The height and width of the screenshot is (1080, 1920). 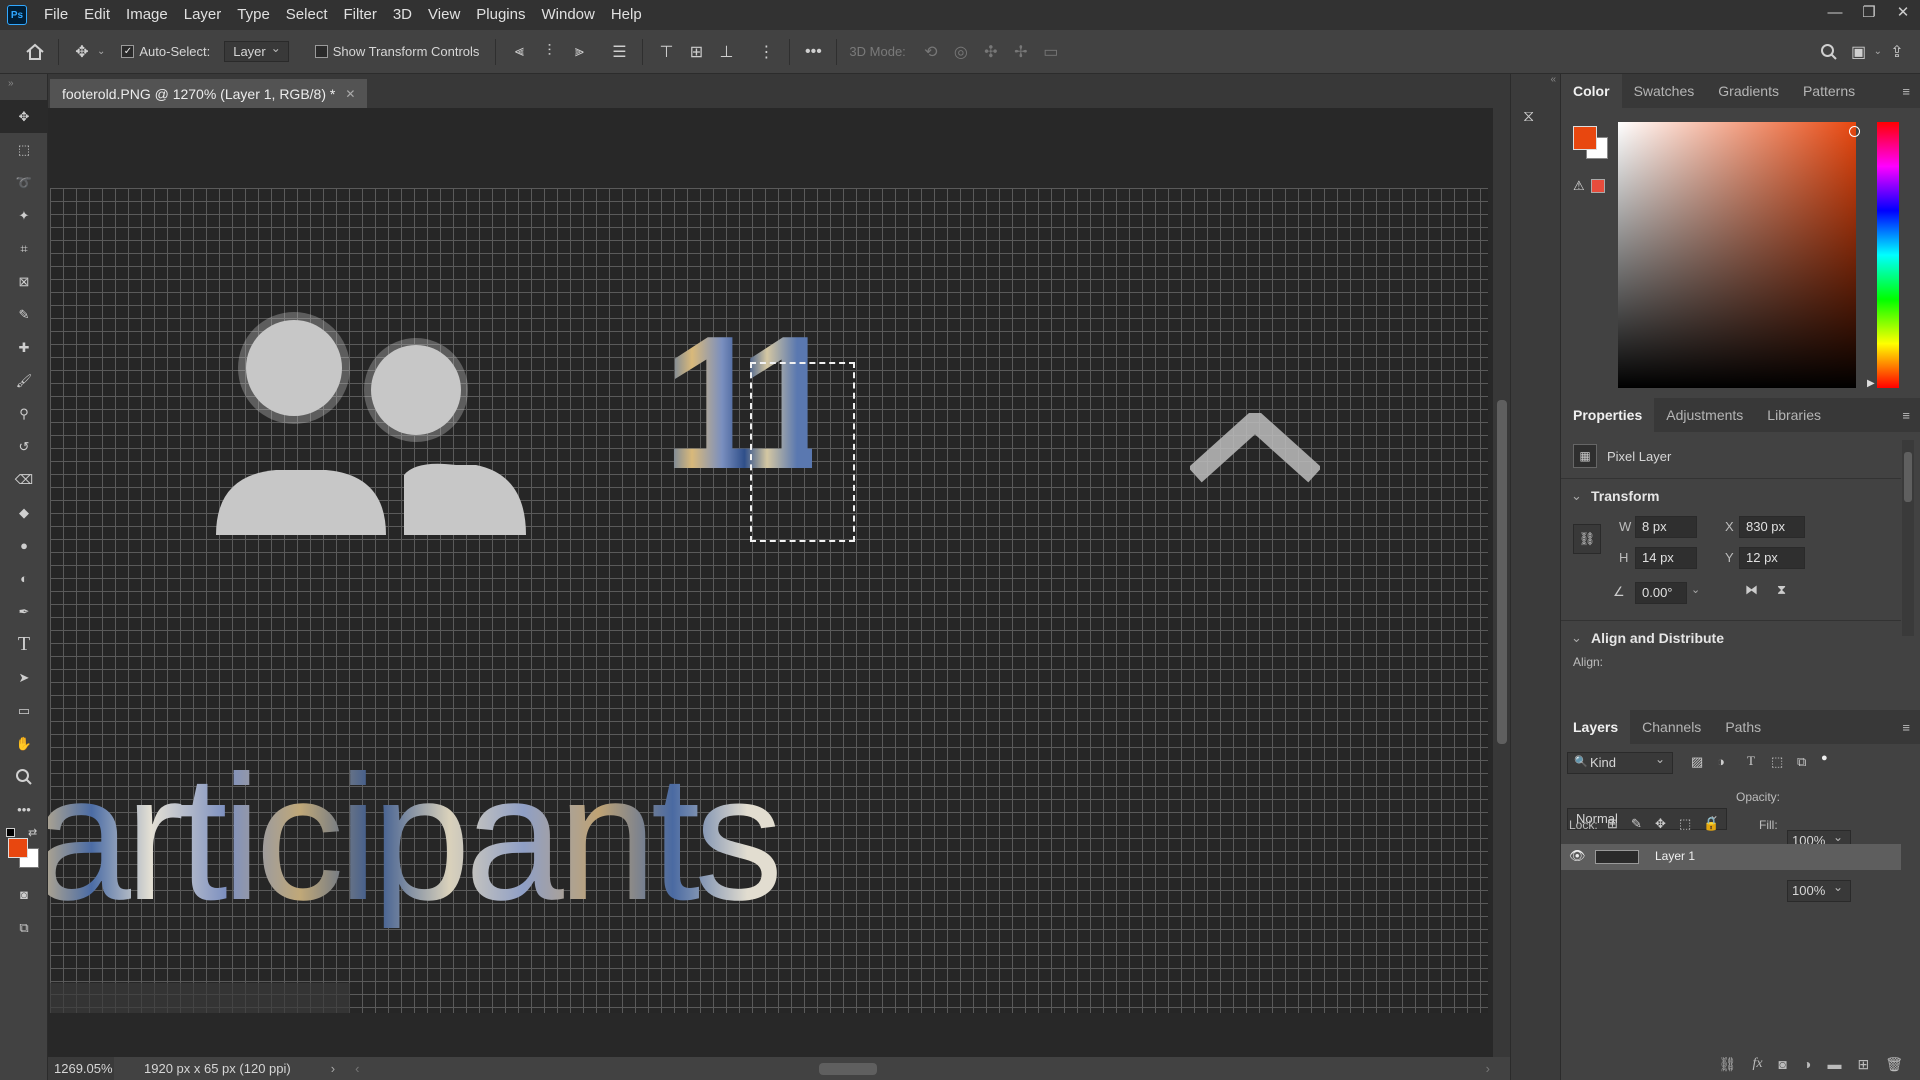 What do you see at coordinates (1781, 590) in the screenshot?
I see `flip-vertical-icon: ⧗` at bounding box center [1781, 590].